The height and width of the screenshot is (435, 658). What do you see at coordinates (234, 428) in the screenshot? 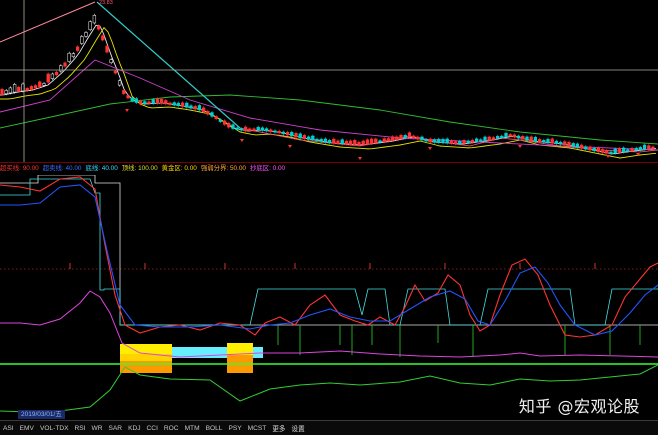
I see `tab-11: PSY` at bounding box center [234, 428].